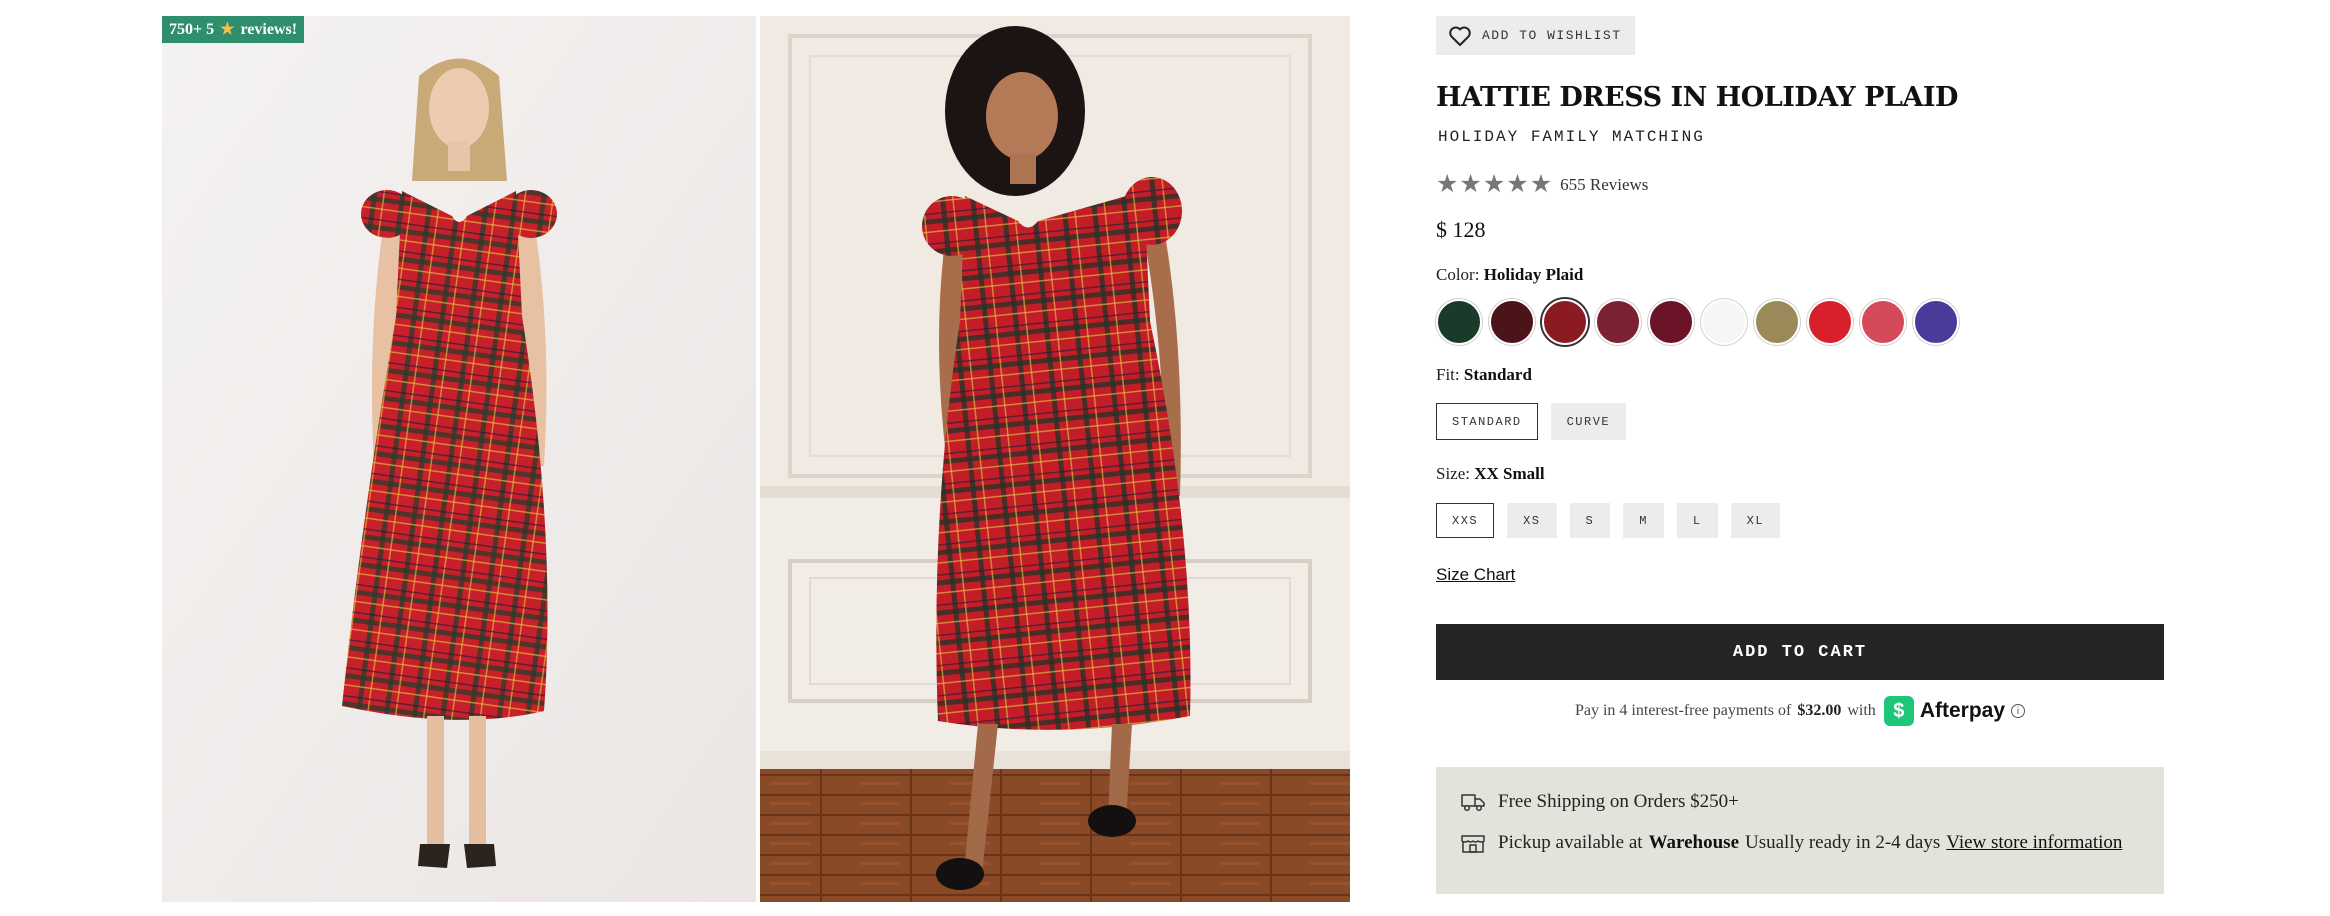 This screenshot has width=2330, height=916. Describe the element at coordinates (1465, 520) in the screenshot. I see `size-option-xxs: XXS` at that location.